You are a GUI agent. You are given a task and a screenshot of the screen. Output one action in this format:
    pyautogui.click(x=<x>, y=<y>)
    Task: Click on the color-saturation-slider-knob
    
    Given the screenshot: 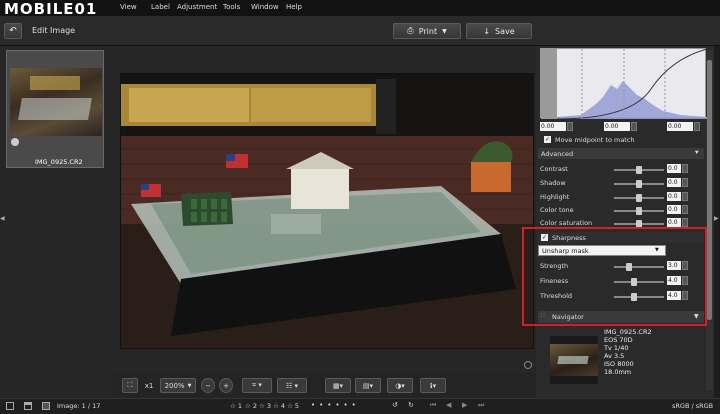 What is the action you would take?
    pyautogui.click(x=639, y=224)
    